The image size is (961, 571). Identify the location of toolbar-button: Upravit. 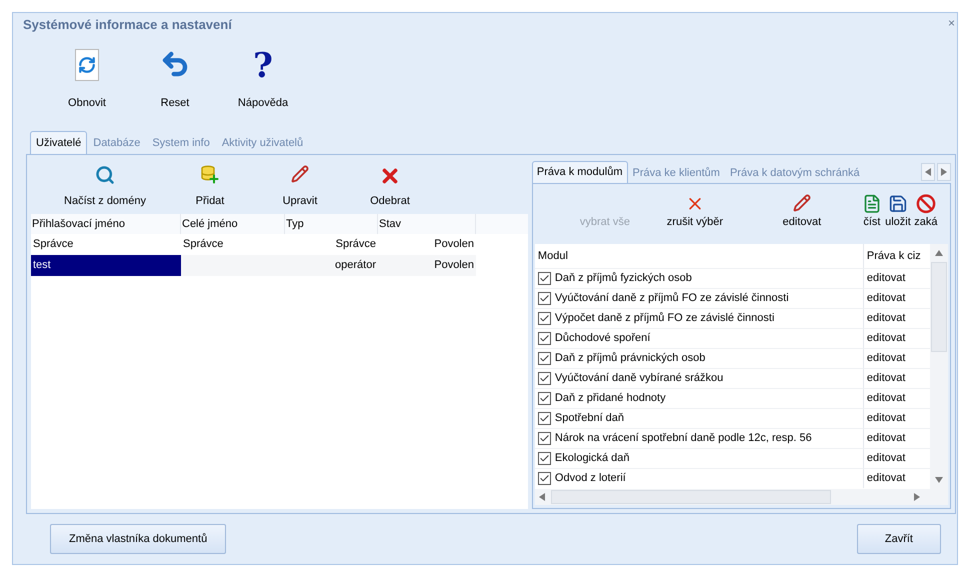
(300, 187).